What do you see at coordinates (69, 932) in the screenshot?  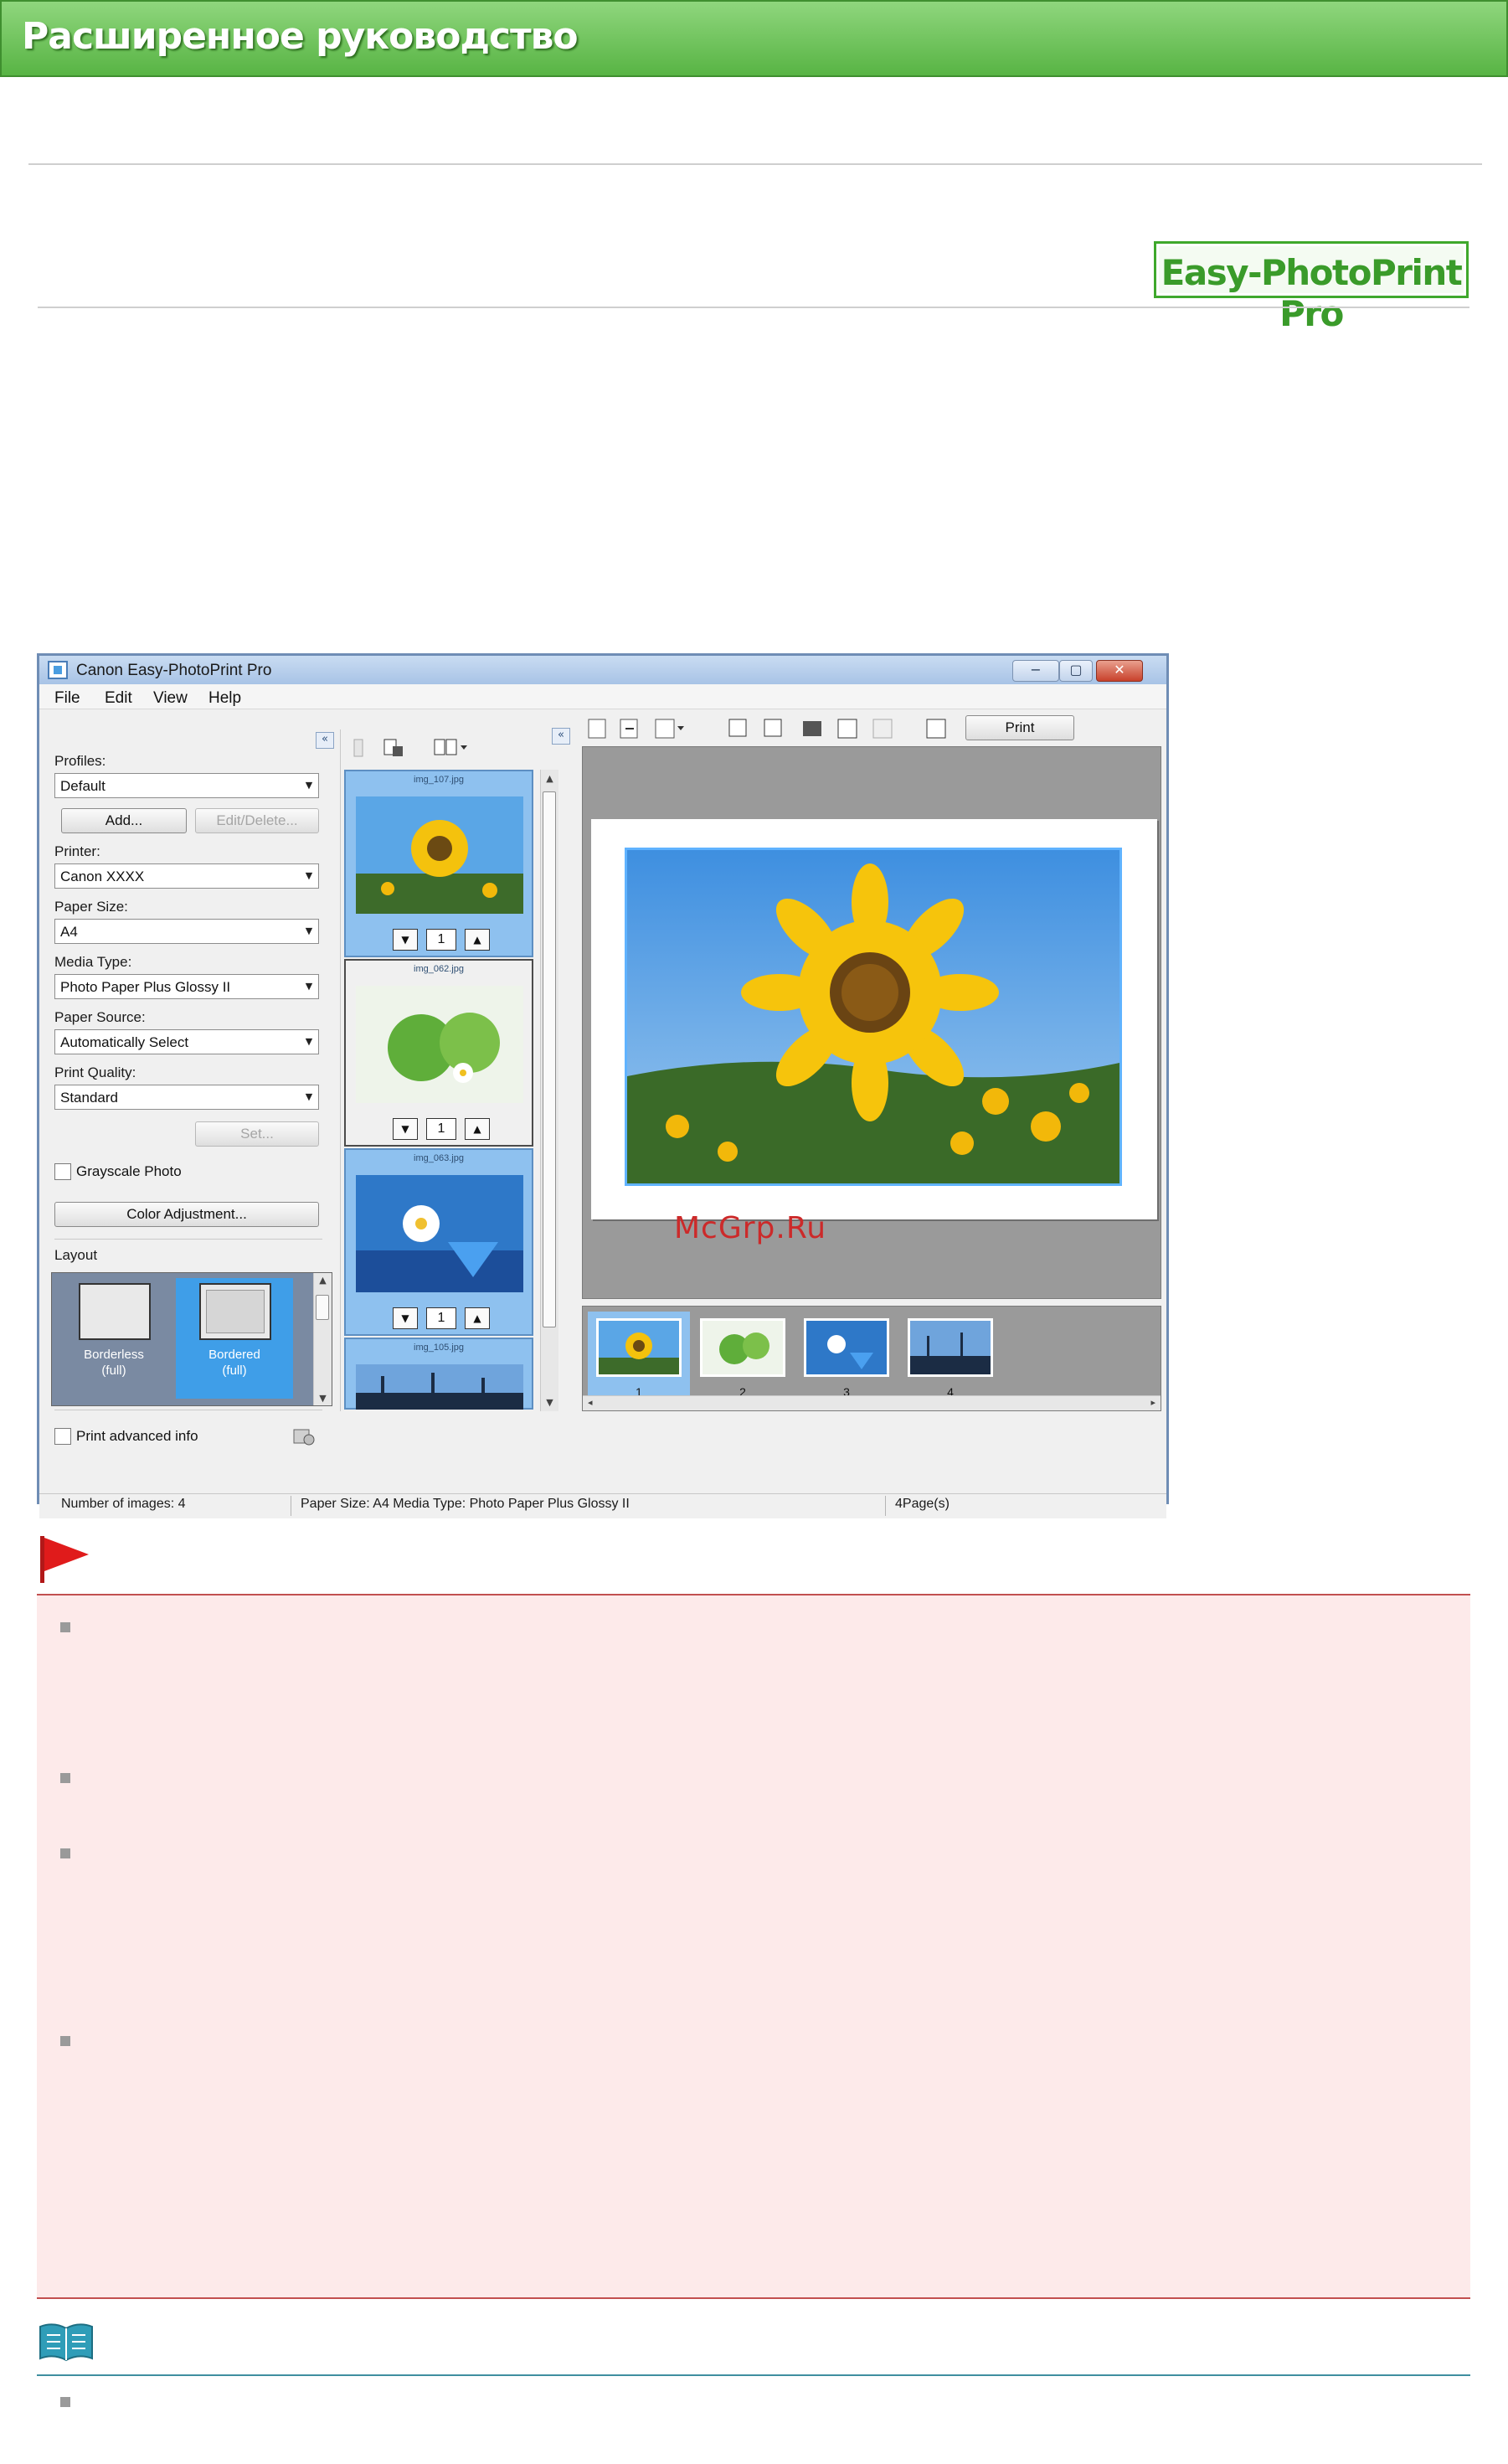 I see `paper-size-value: A4` at bounding box center [69, 932].